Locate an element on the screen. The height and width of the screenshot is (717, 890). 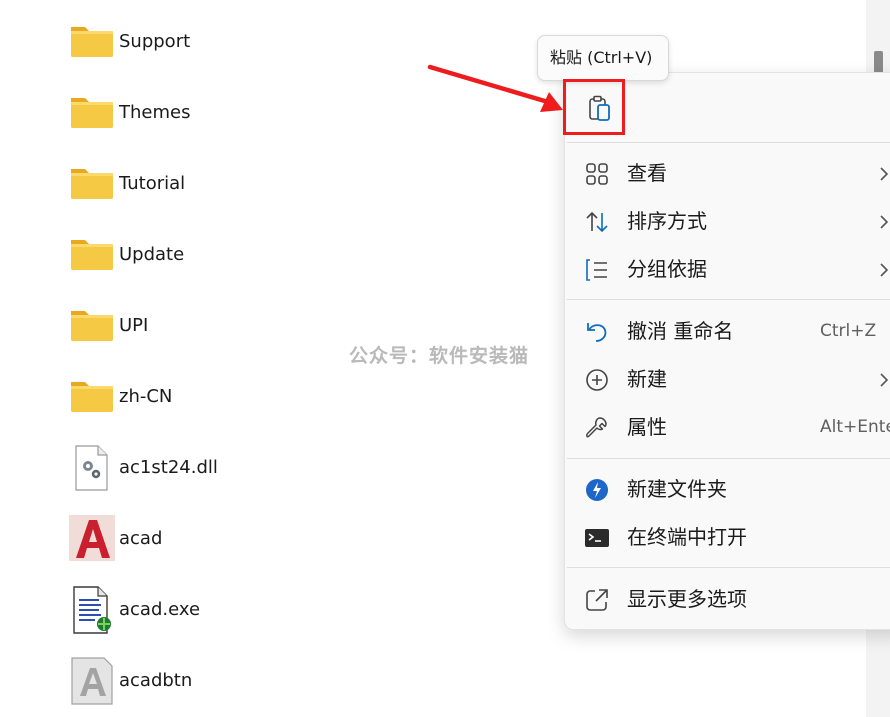
file-name: zh-CN is located at coordinates (146, 396).